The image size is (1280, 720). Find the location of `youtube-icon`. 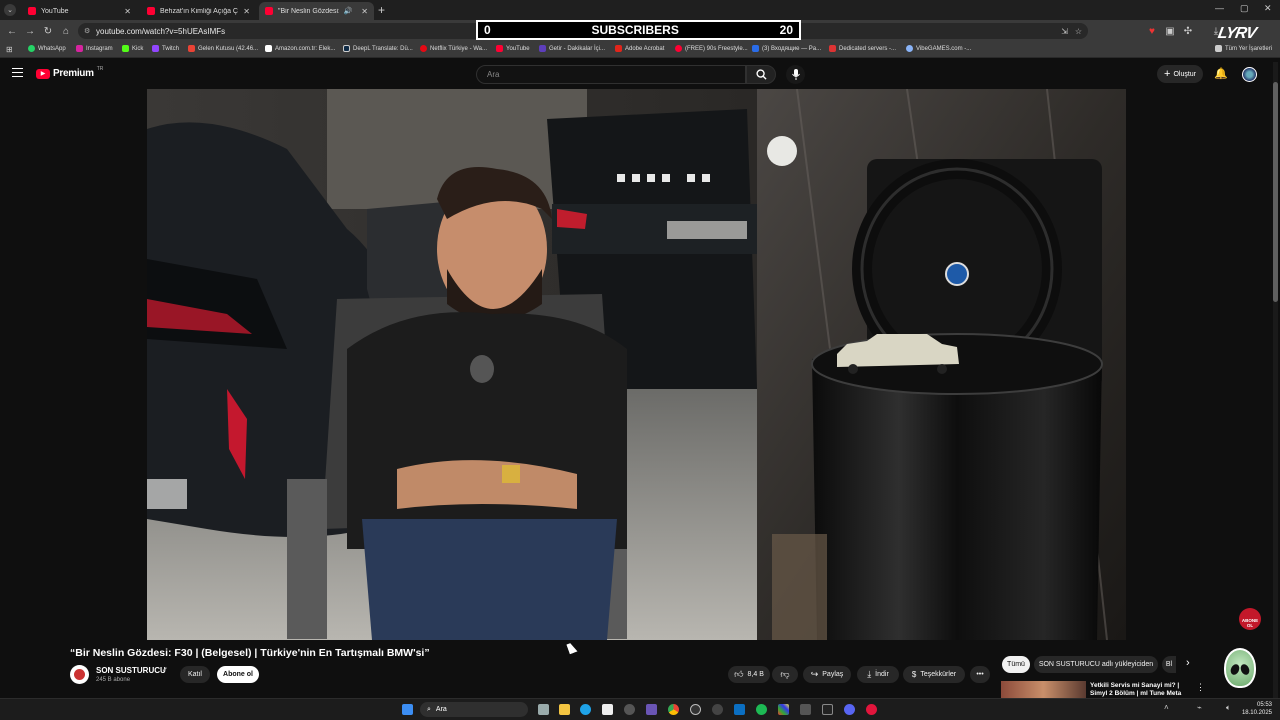

youtube-icon is located at coordinates (678, 48).